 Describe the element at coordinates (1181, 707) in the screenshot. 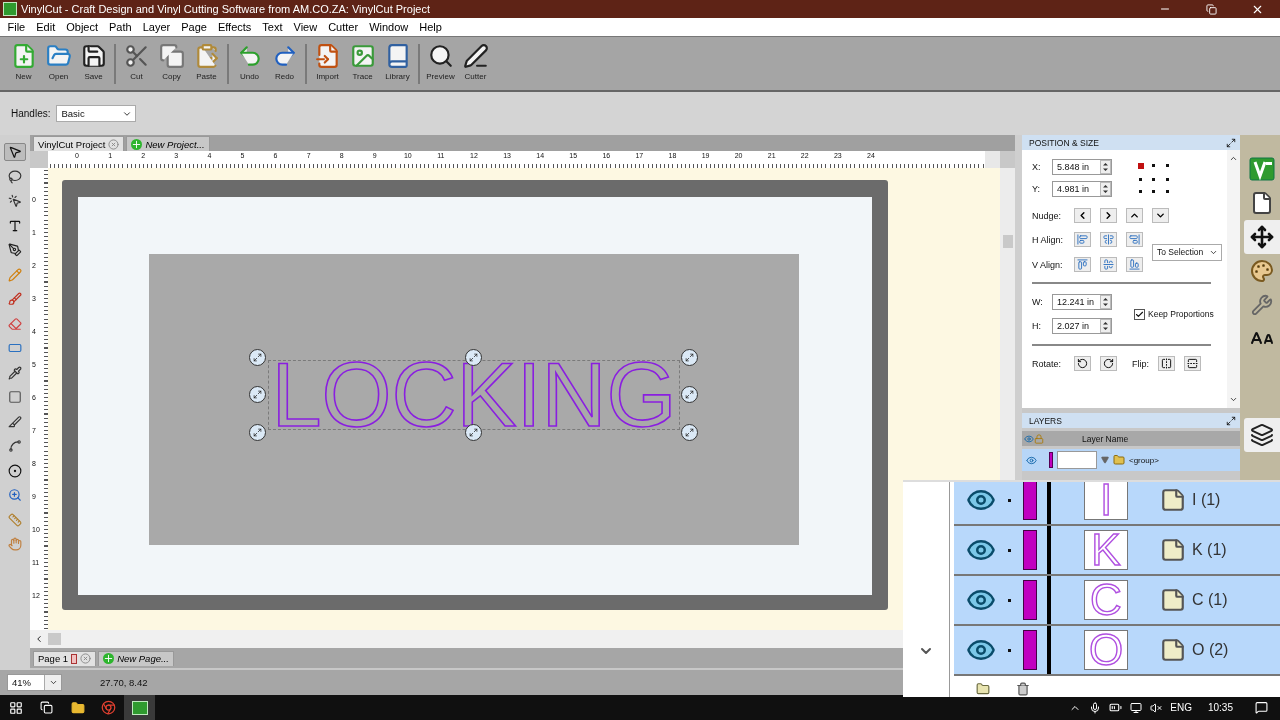

I see `language-indicator: ENG` at that location.